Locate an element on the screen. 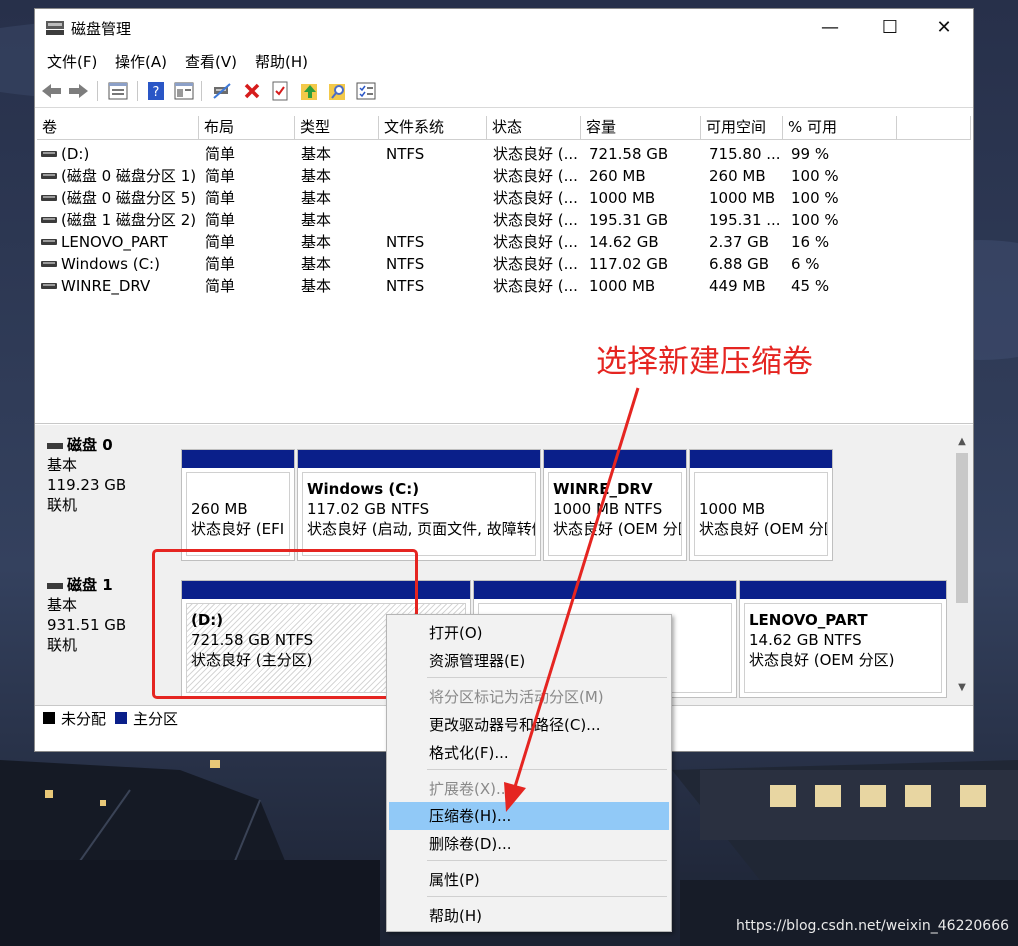  disk-0-name: 磁盘 0 is located at coordinates (113, 445).